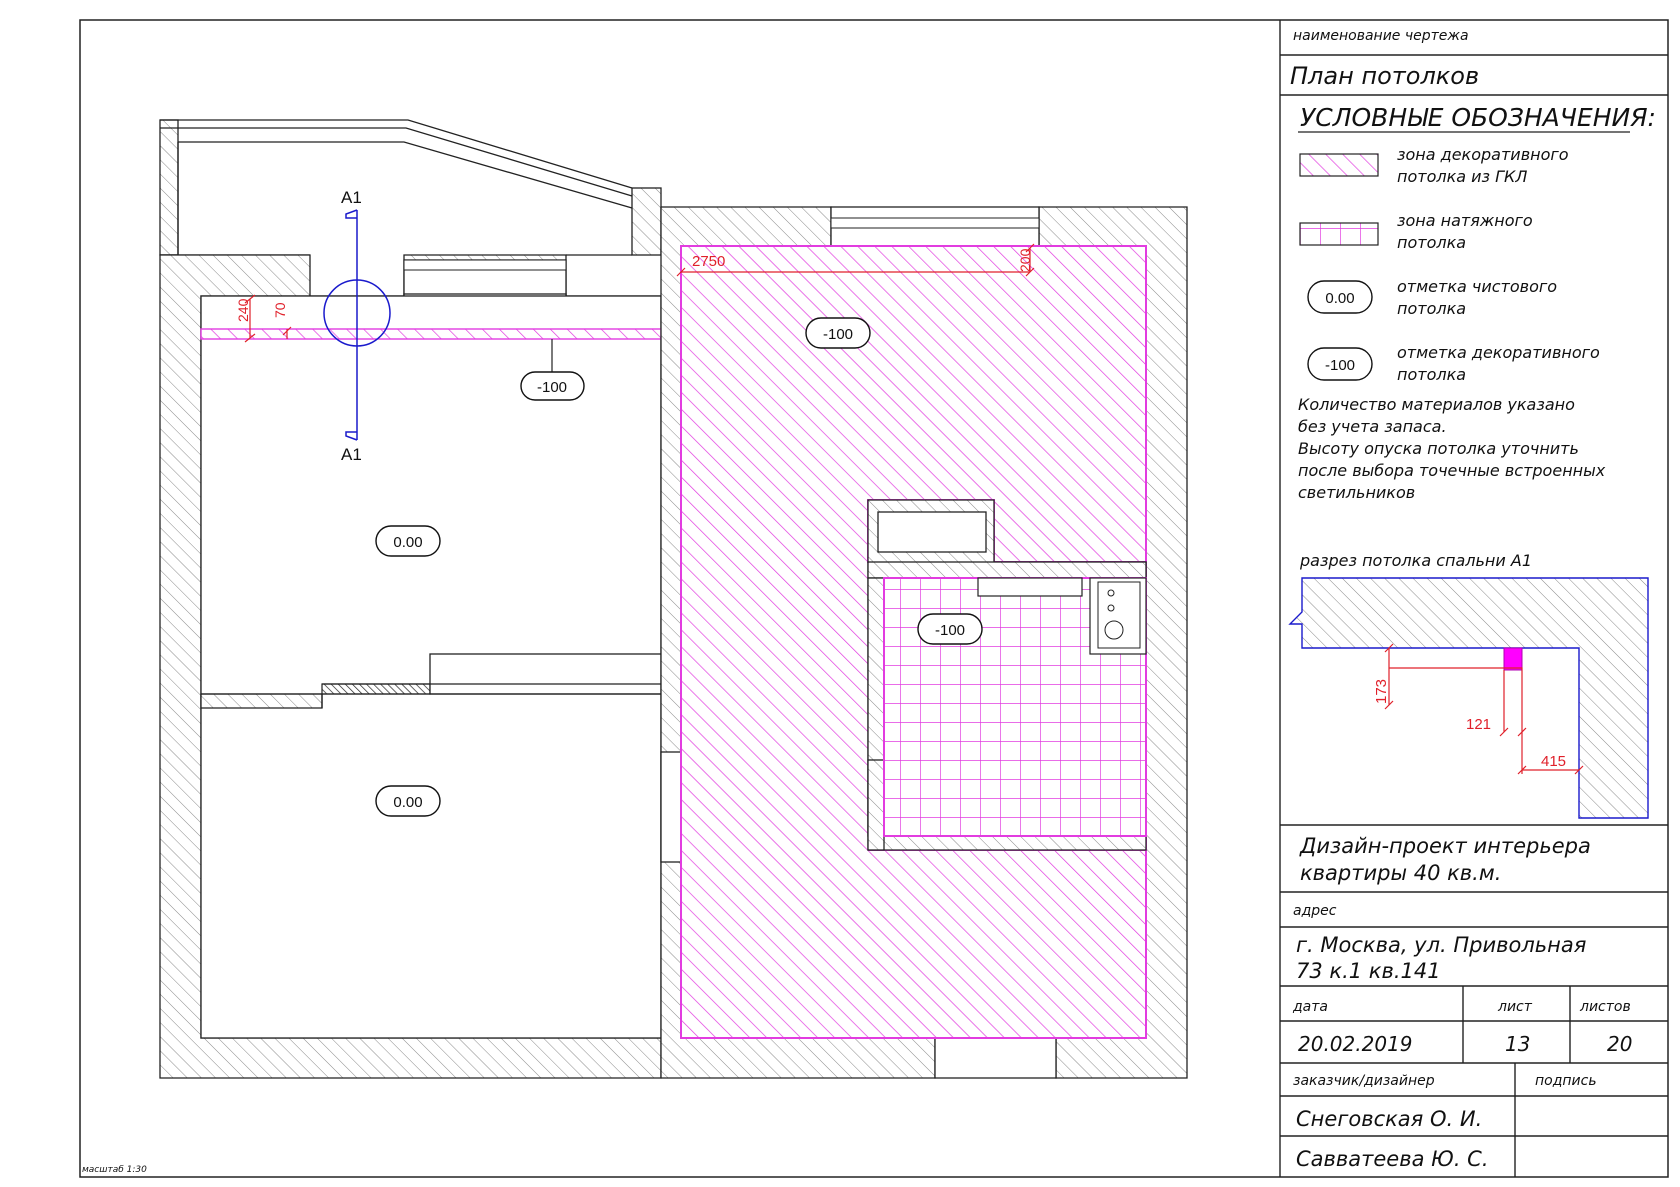 The width and height of the screenshot is (1680, 1187). What do you see at coordinates (1468, 685) in the screenshot?
I see `ceiling-section-detail: разрез потолка спальни А1 173 121 415` at bounding box center [1468, 685].